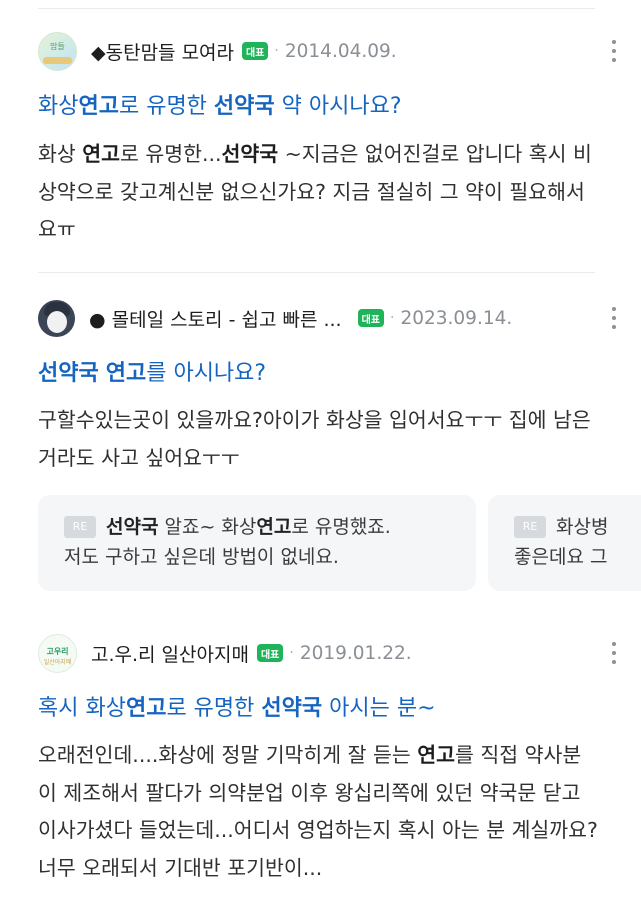 The image size is (641, 901). What do you see at coordinates (379, 708) in the screenshot?
I see `text-segment: 아시는 분~` at bounding box center [379, 708].